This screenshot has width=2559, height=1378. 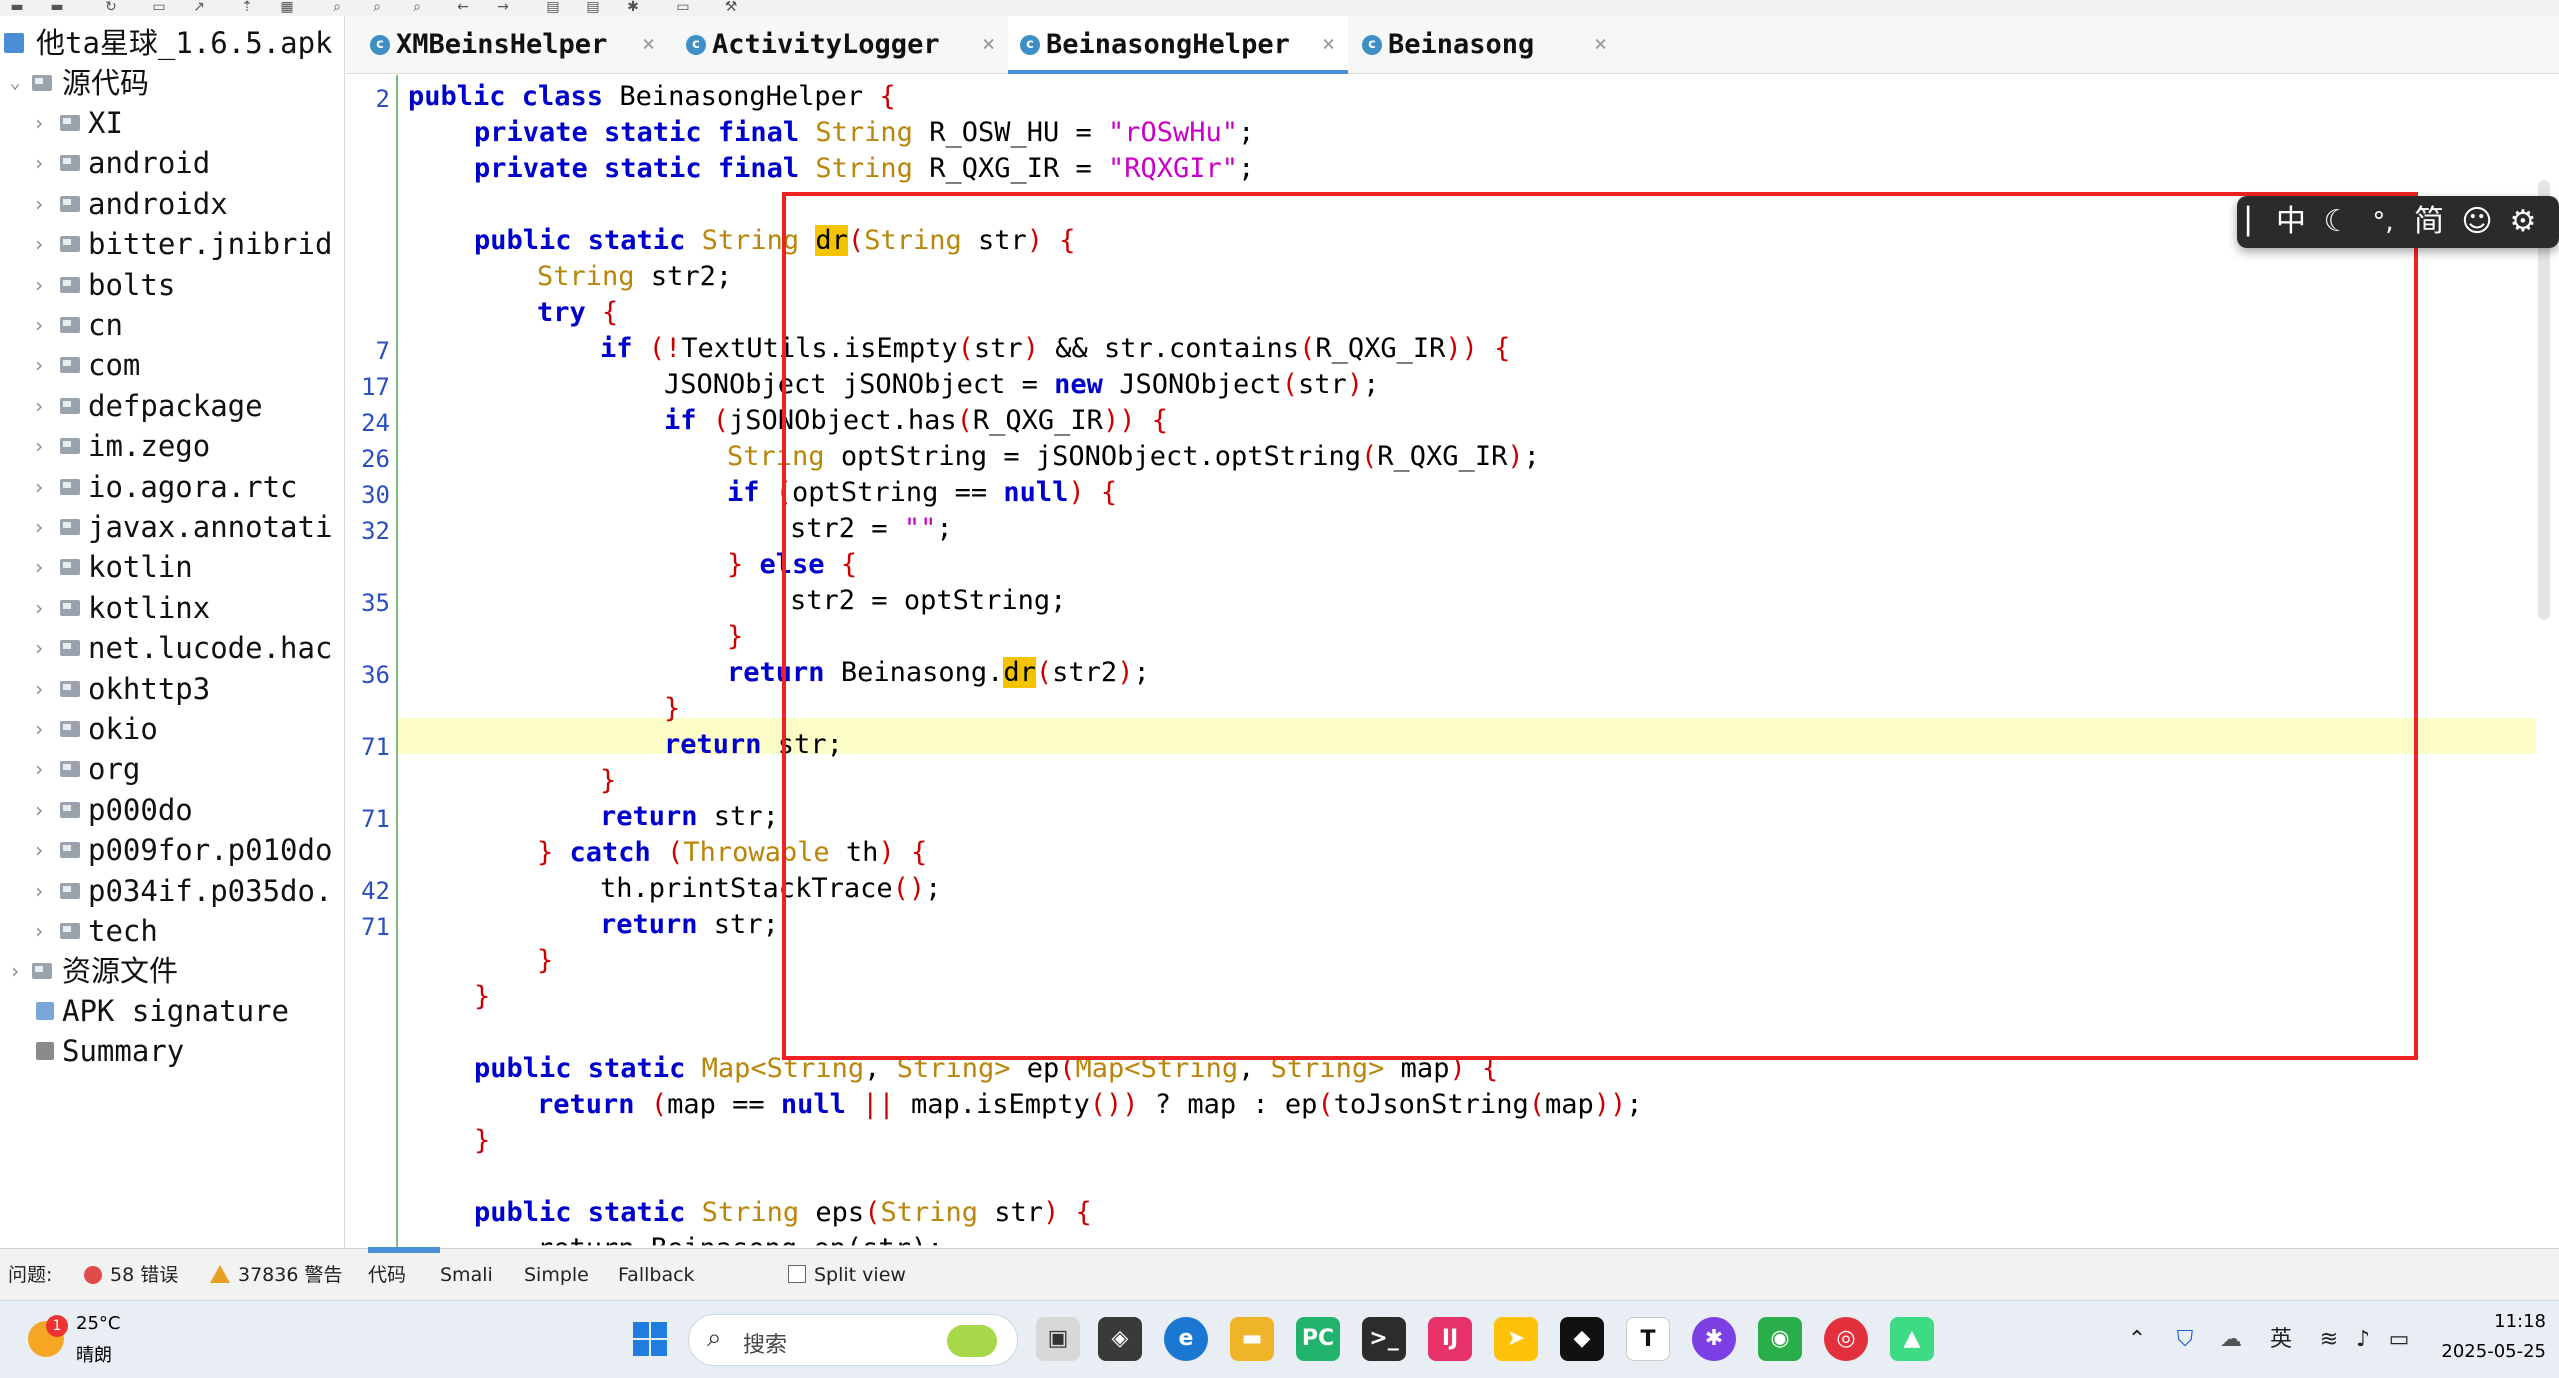 What do you see at coordinates (172, 83) in the screenshot?
I see `tree-source-code: ⌄ 源代码` at bounding box center [172, 83].